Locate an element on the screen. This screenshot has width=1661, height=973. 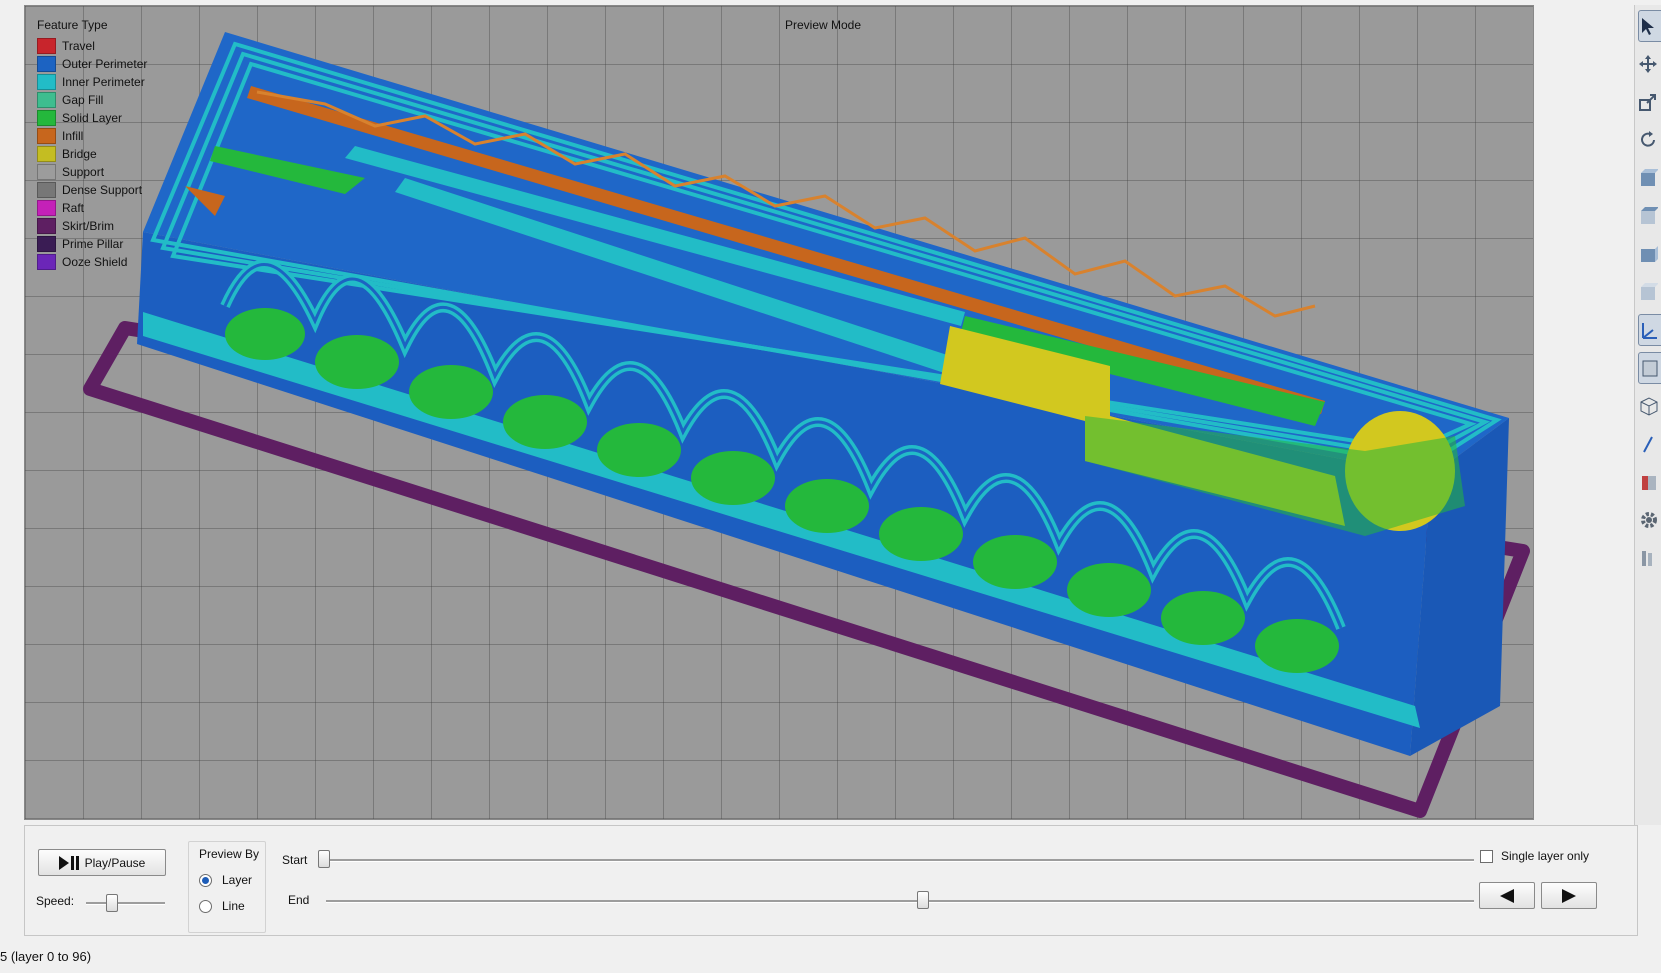
legend-item: Outer Perimeter is located at coordinates (92, 64).